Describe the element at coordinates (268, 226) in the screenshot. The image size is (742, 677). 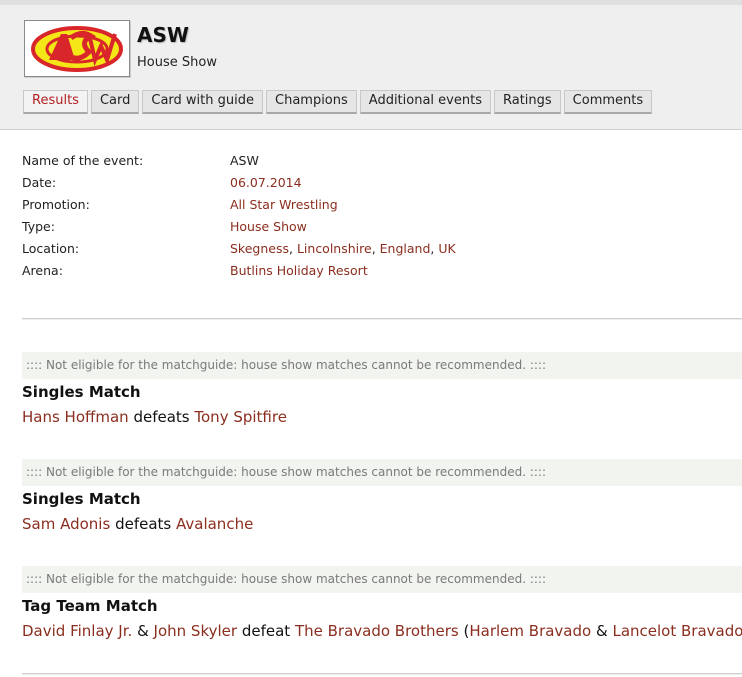
I see `type-link: House Show` at that location.